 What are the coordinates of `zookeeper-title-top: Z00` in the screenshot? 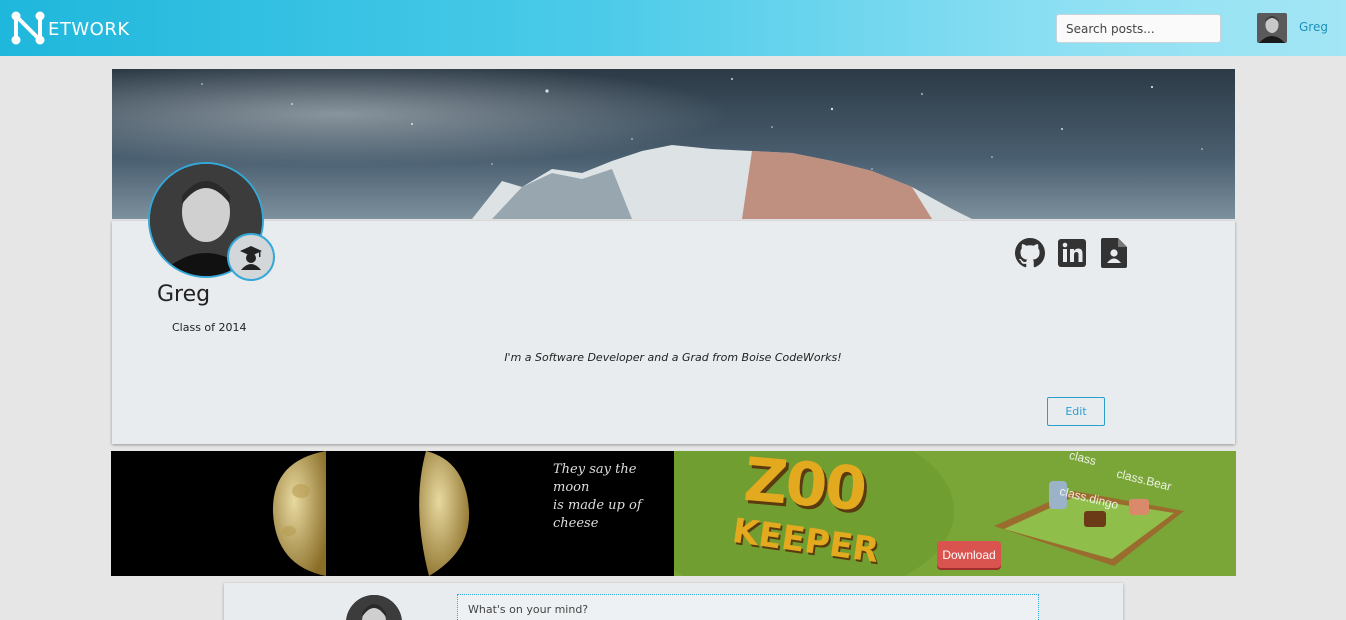 It's located at (804, 488).